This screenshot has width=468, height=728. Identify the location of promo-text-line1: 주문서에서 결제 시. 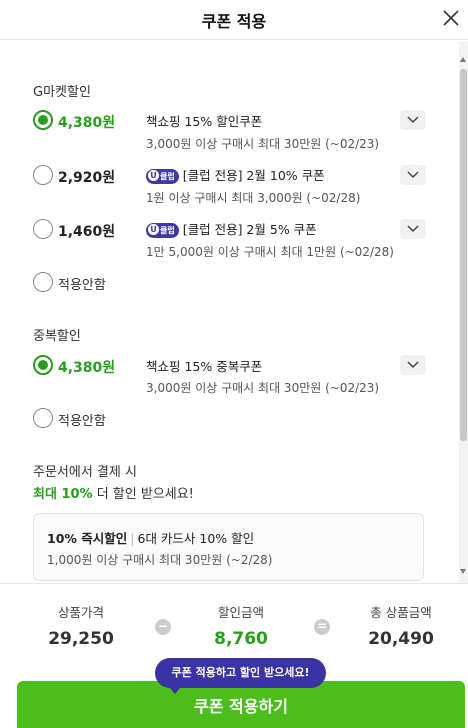
(85, 472).